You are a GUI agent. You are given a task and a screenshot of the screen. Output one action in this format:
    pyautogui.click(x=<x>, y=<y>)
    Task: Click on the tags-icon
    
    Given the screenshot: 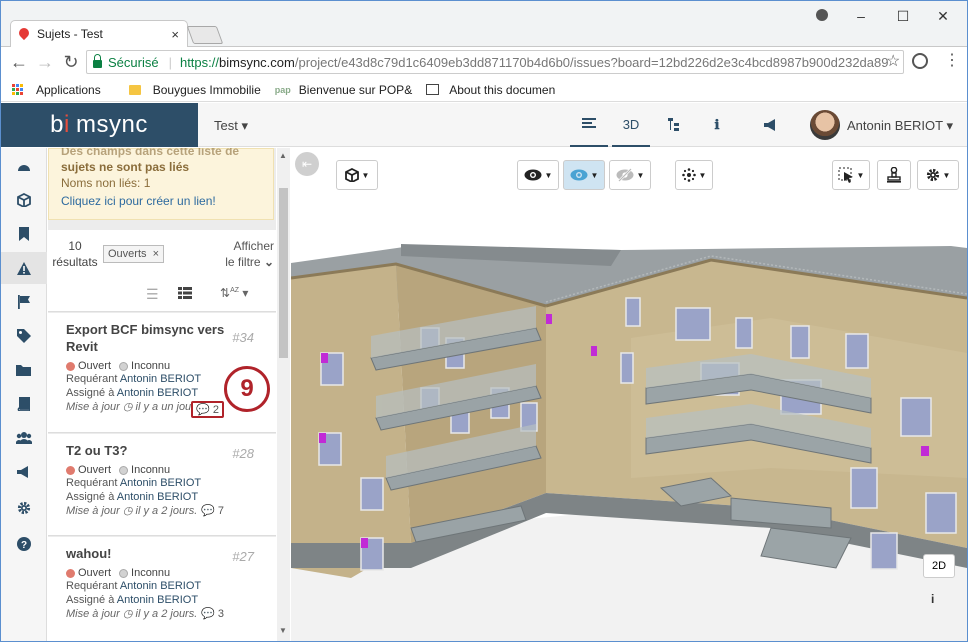 What is the action you would take?
    pyautogui.click(x=23, y=336)
    